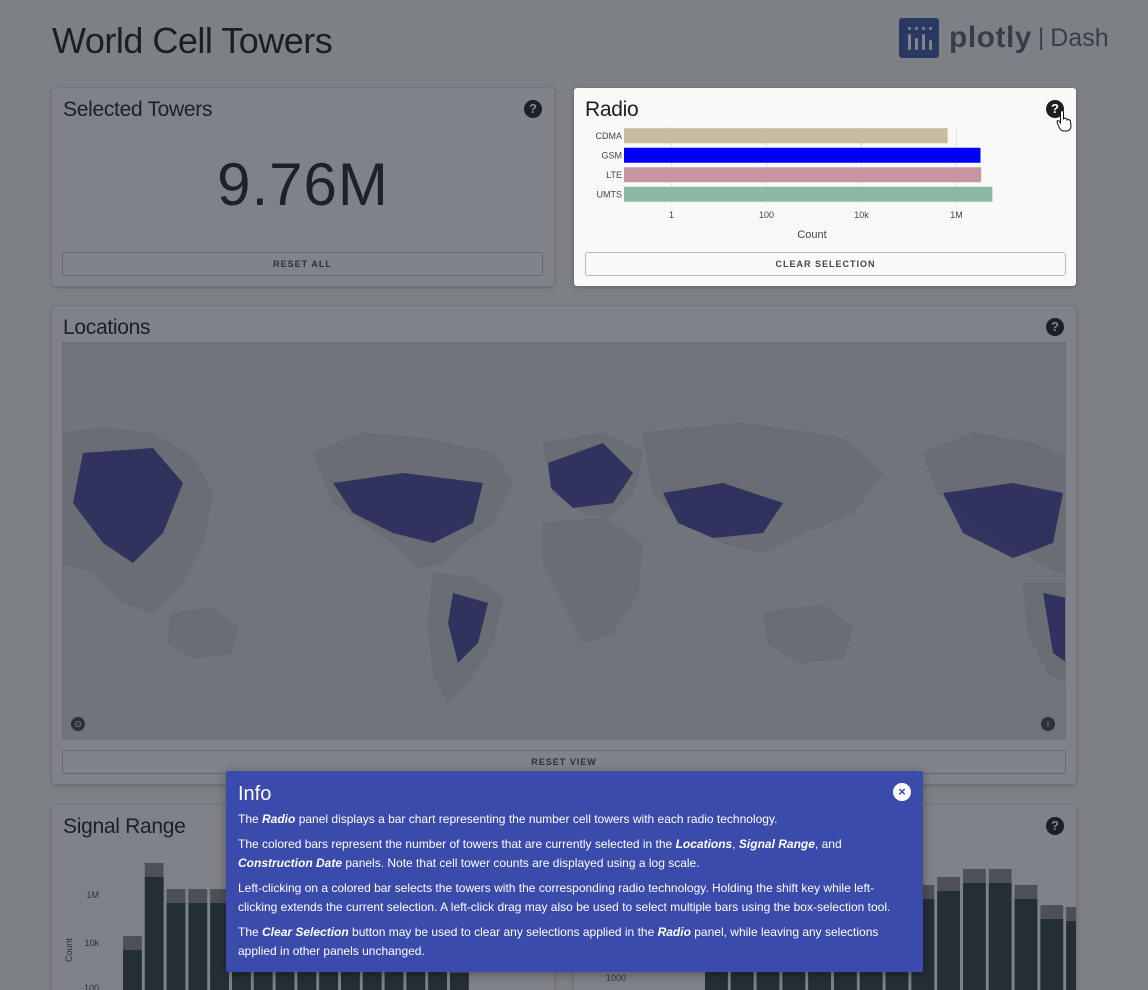  What do you see at coordinates (612, 109) in the screenshot?
I see `card-title: Radio` at bounding box center [612, 109].